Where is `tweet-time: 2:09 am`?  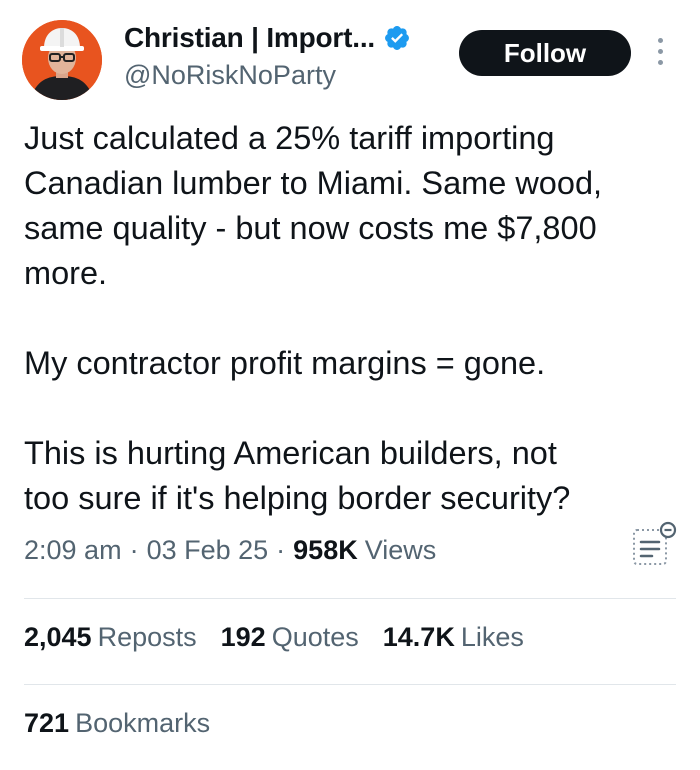
tweet-time: 2:09 am is located at coordinates (73, 550).